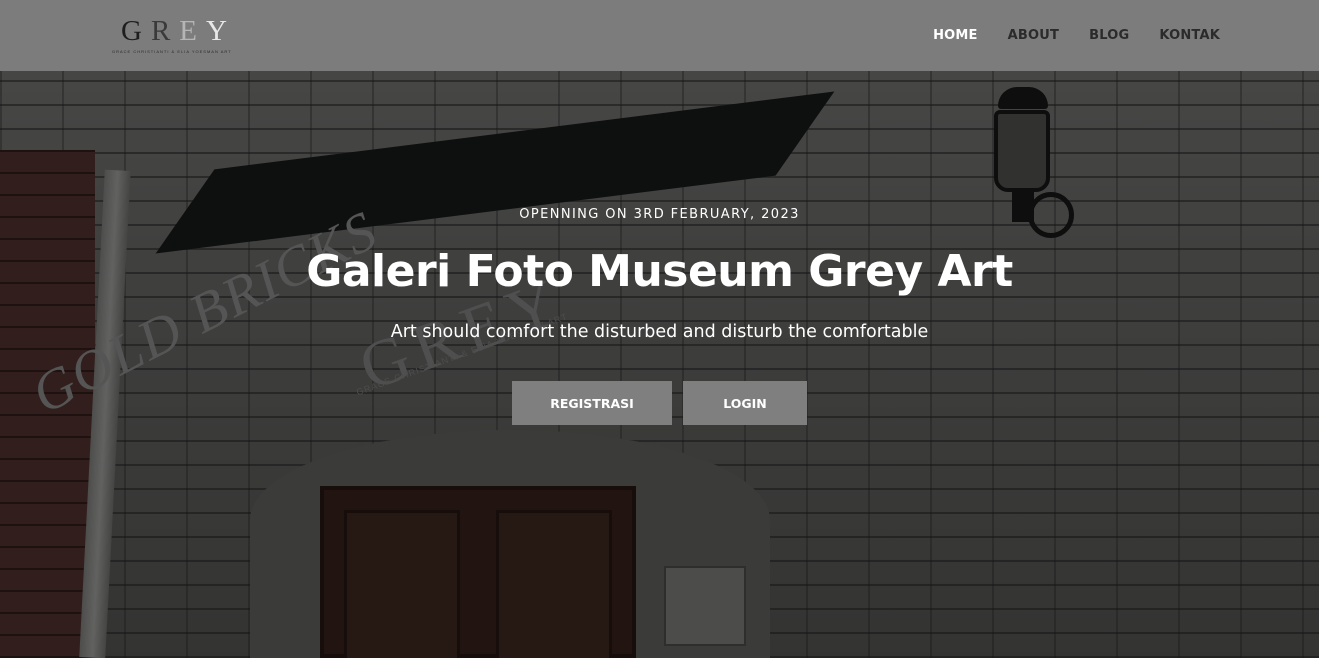  Describe the element at coordinates (745, 403) in the screenshot. I see `login-button: LOGIN` at that location.